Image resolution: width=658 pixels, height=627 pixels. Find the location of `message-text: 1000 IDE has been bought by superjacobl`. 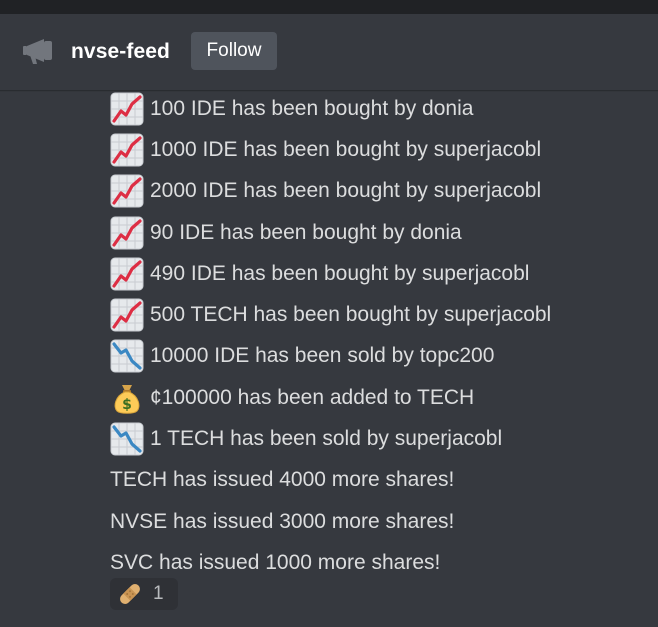

message-text: 1000 IDE has been bought by superjacobl is located at coordinates (346, 149).